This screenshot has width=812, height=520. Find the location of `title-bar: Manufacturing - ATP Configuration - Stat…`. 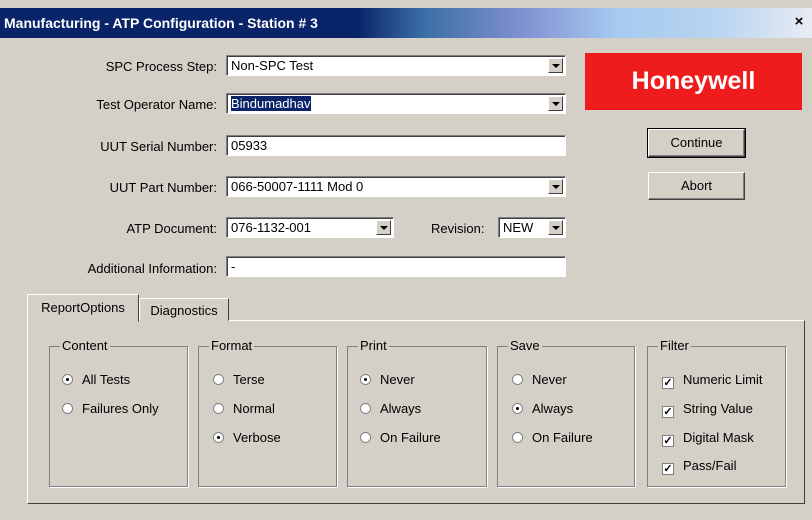

title-bar: Manufacturing - ATP Configuration - Stat… is located at coordinates (406, 23).